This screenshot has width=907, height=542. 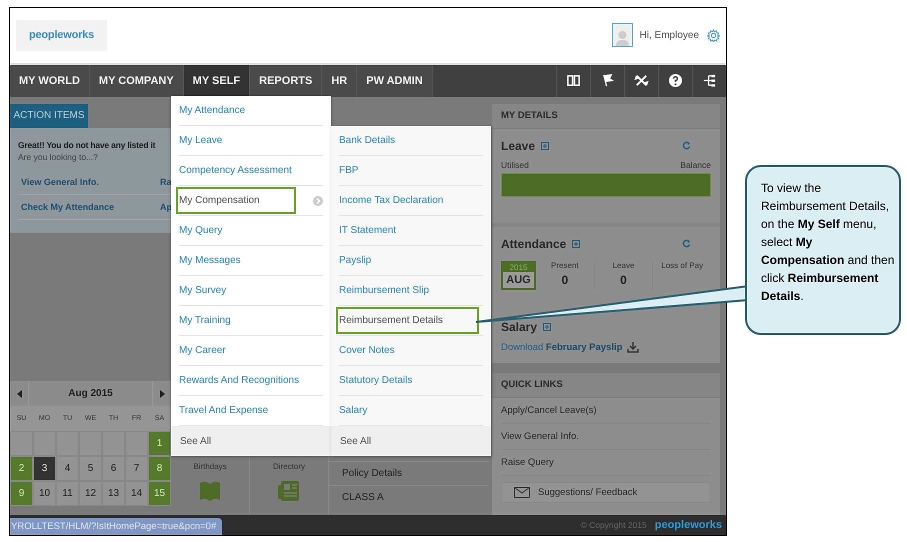 I want to click on menu-item: Salary, so click(x=355, y=410).